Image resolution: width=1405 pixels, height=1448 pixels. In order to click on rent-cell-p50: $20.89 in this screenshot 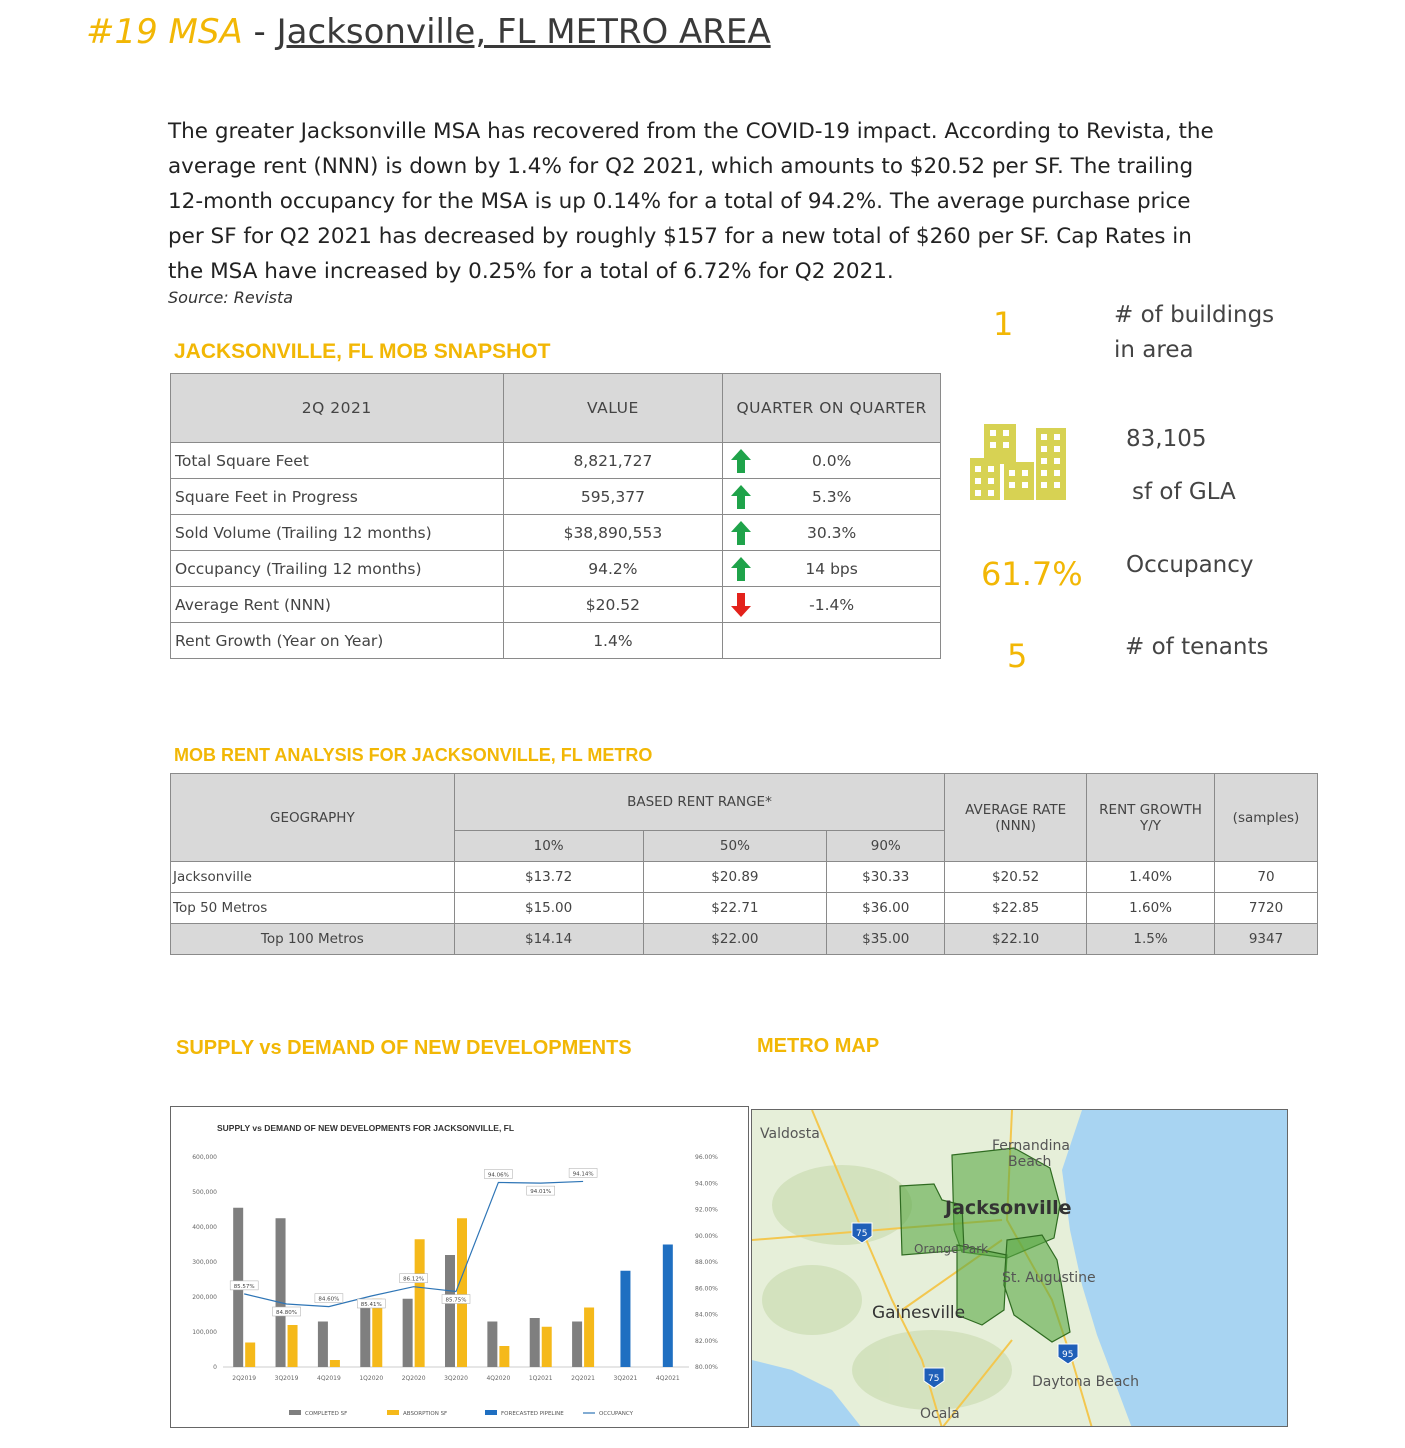, I will do `click(735, 877)`.